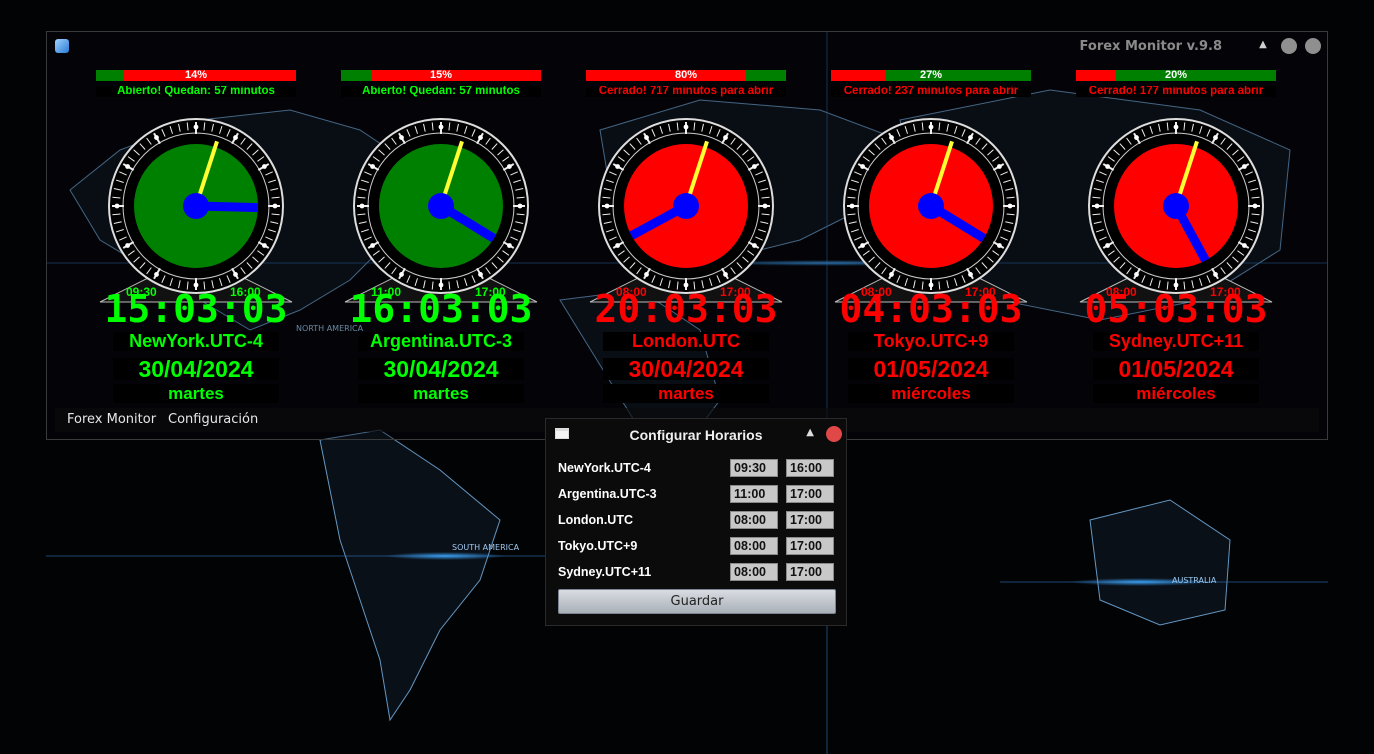 The height and width of the screenshot is (754, 1374). Describe the element at coordinates (698, 573) in the screenshot. I see `schedule-row: Sydney.UTC+11` at that location.